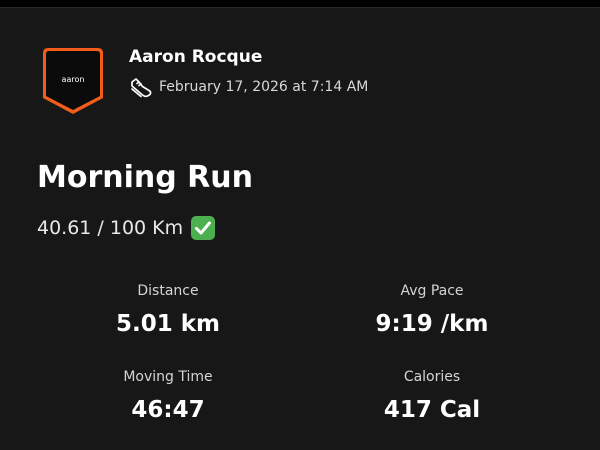  I want to click on goal-progress: 40.61 / 100 Km, so click(110, 228).